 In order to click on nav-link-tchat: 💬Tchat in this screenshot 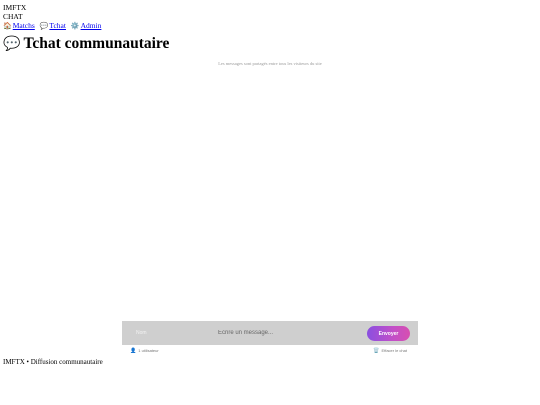, I will do `click(53, 25)`.